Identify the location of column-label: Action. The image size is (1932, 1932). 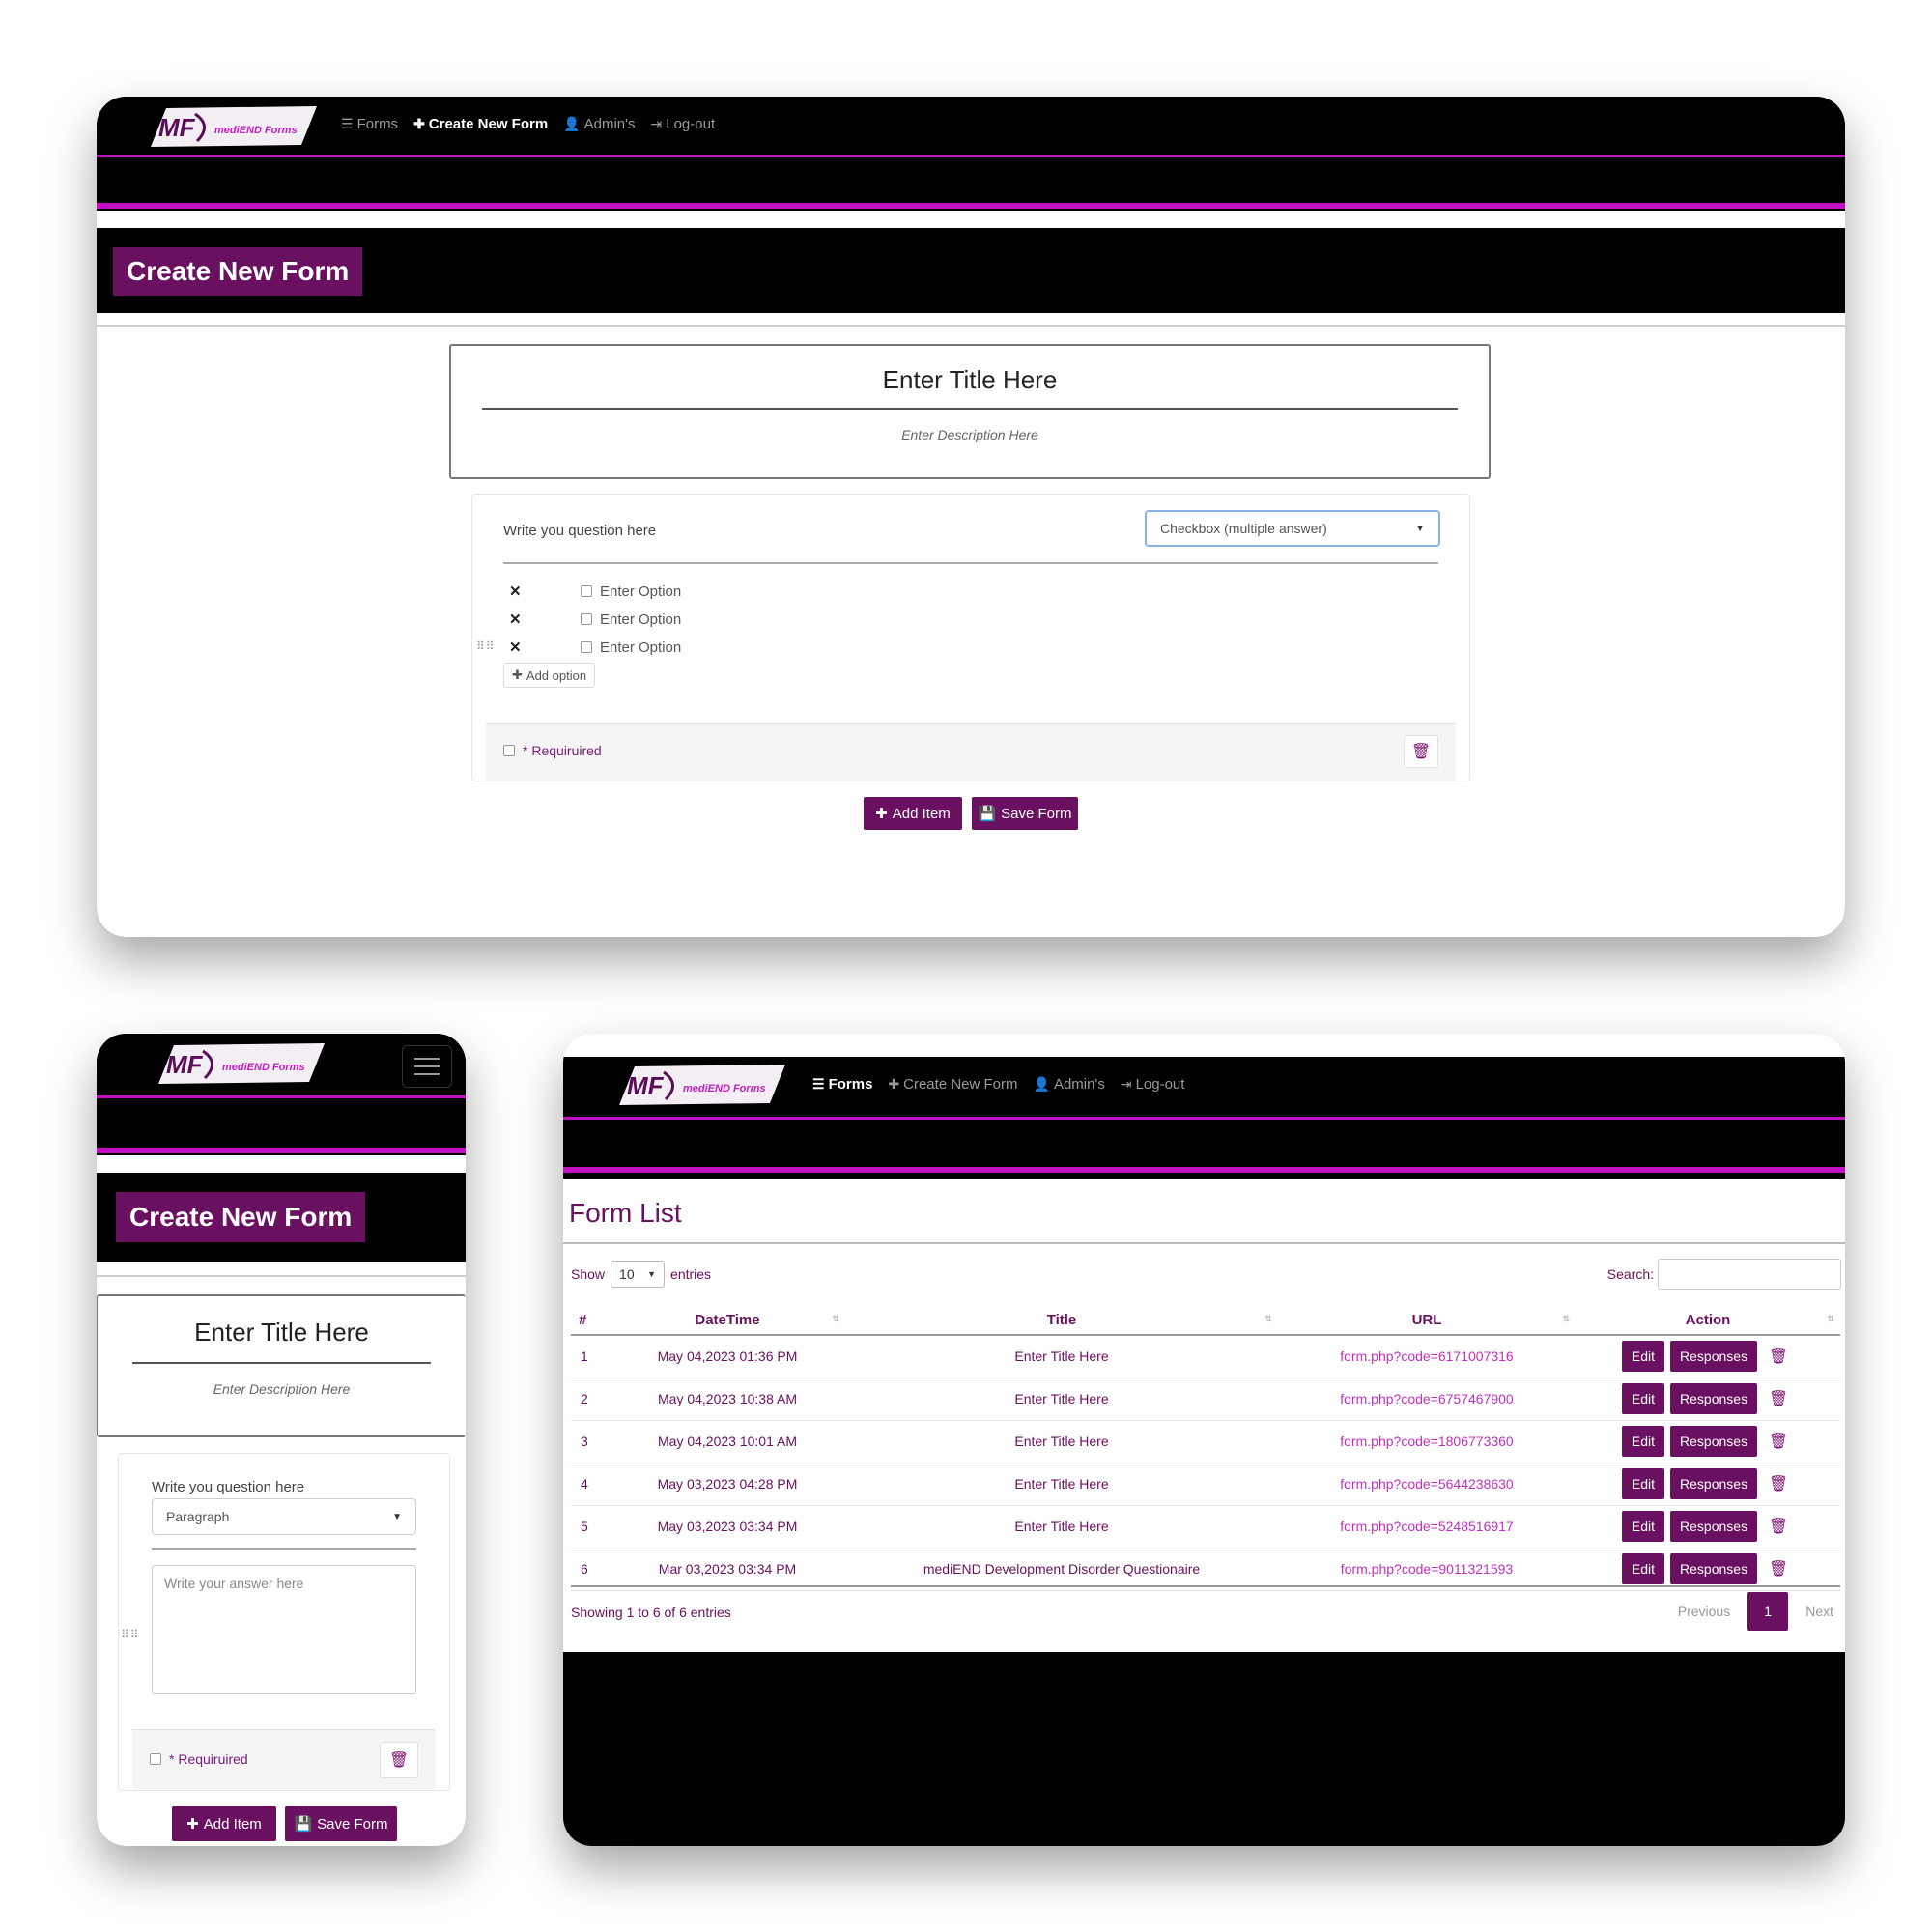
(1708, 1320).